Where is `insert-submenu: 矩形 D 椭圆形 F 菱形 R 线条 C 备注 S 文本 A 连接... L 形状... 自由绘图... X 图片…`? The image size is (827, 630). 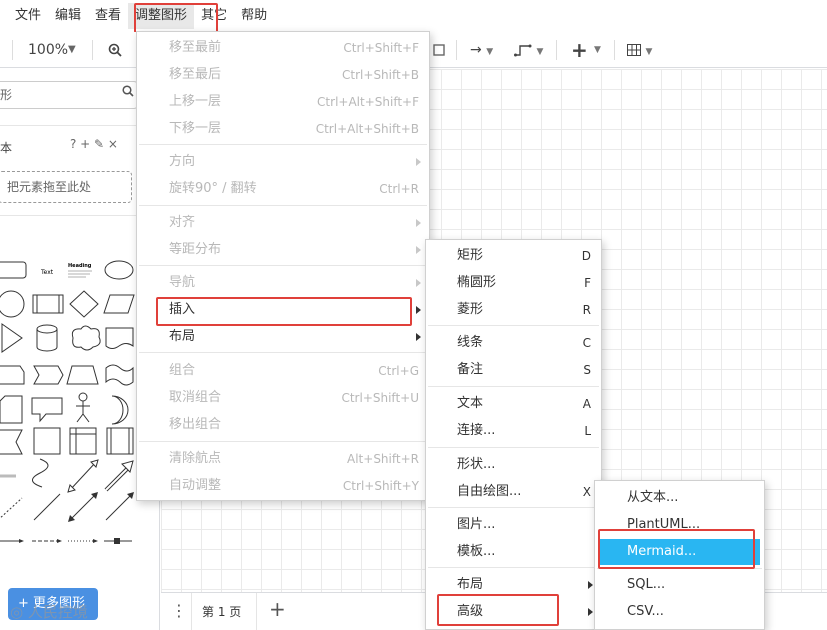 insert-submenu: 矩形 D 椭圆形 F 菱形 R 线条 C 备注 S 文本 A 连接... L 形状... 自由绘图... X 图片… is located at coordinates (513, 434).